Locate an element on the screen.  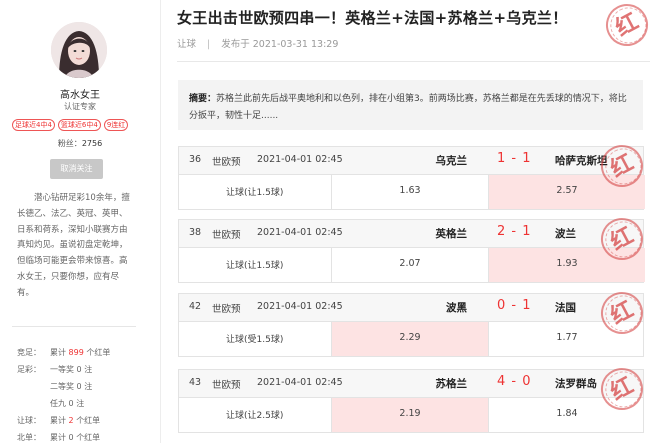
home-odds: 2.29 is located at coordinates (410, 337).